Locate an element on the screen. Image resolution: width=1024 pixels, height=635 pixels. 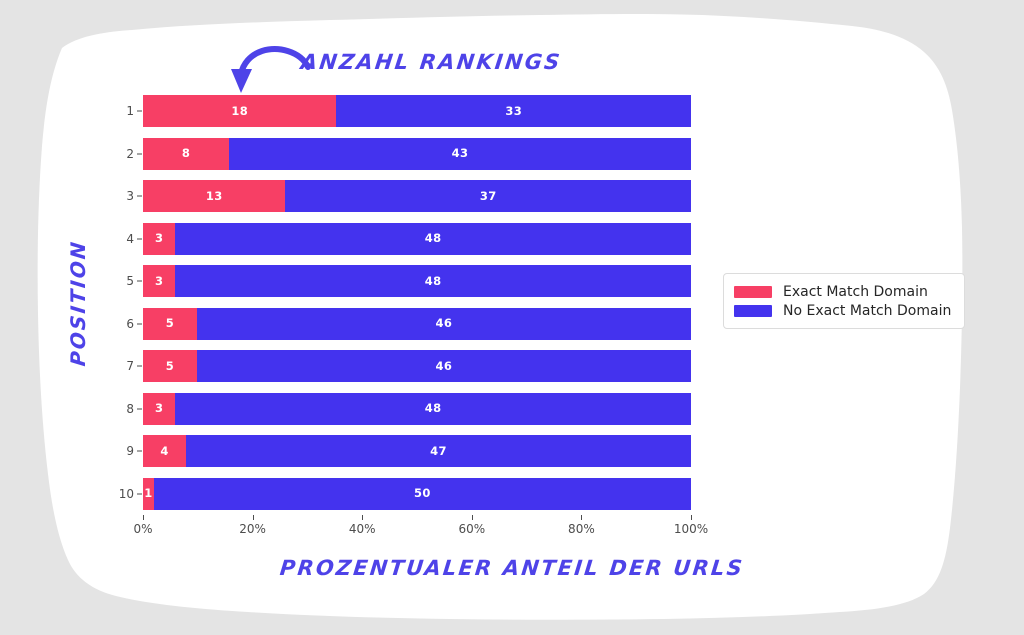
bar-row: 8 3 48 is located at coordinates (408, 408).